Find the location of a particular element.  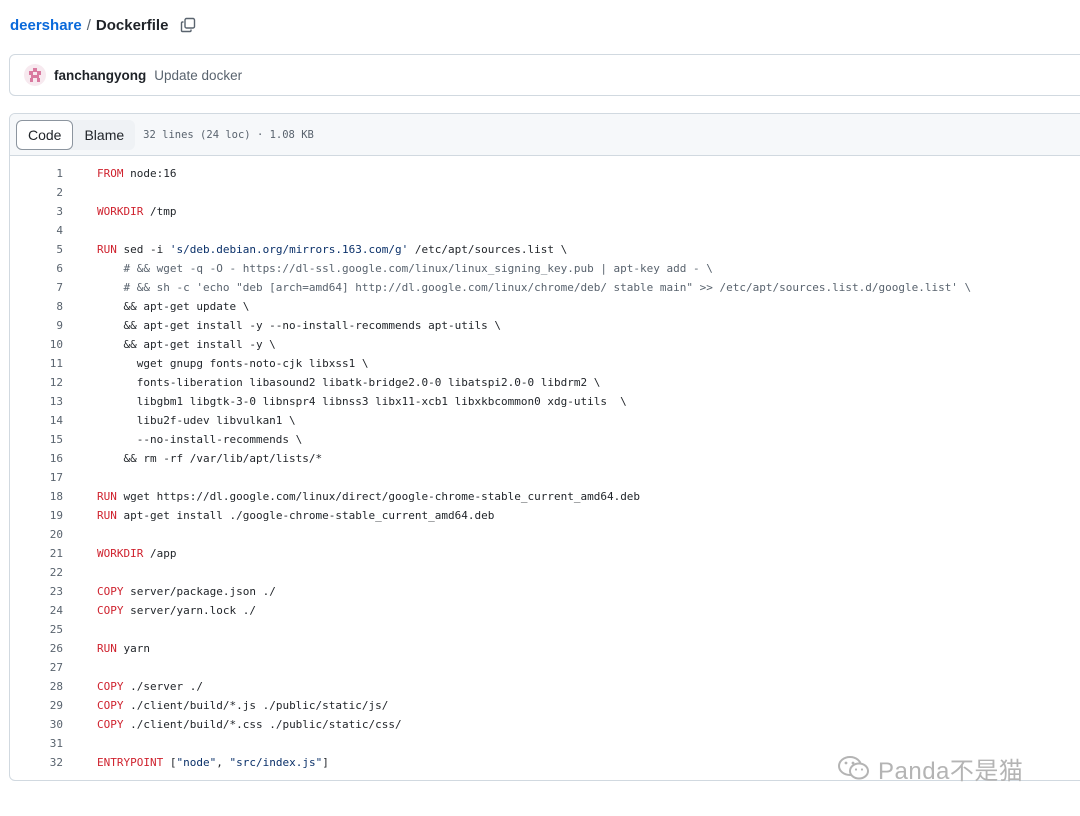

code-text: --no-install-recommends \ is located at coordinates (200, 439).